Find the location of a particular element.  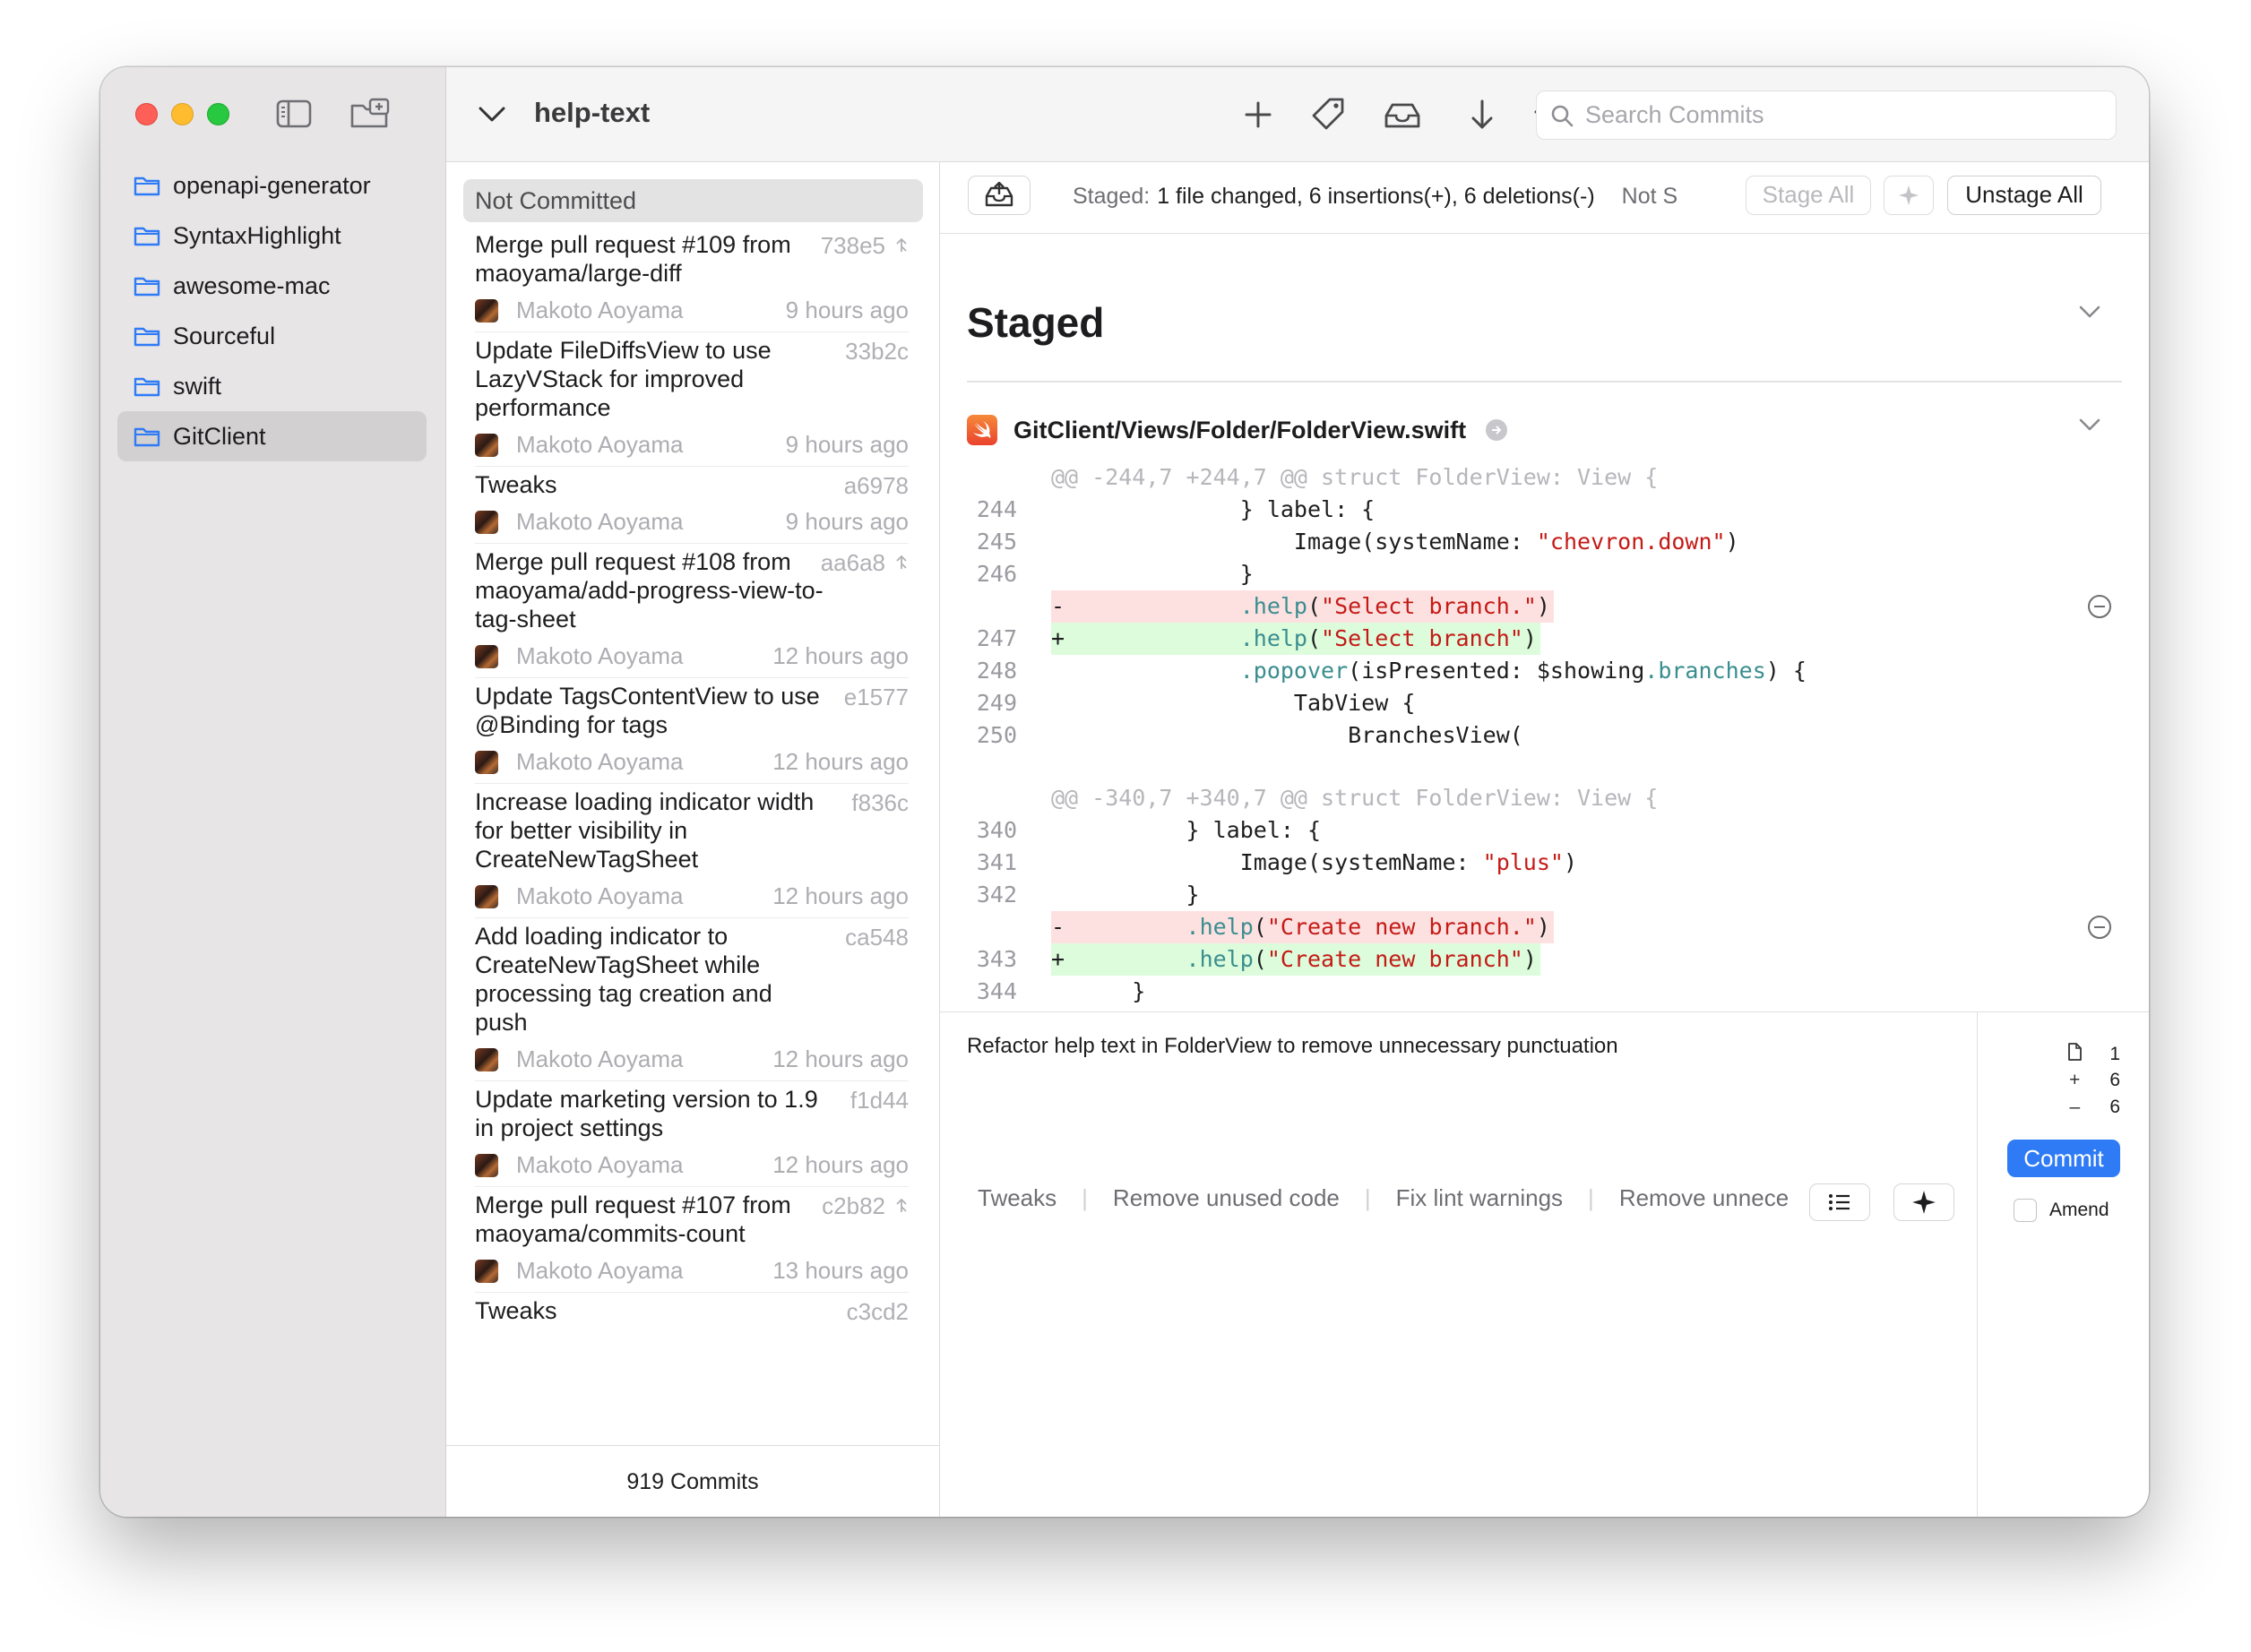

deletions-count: 6 is located at coordinates (2114, 1107).